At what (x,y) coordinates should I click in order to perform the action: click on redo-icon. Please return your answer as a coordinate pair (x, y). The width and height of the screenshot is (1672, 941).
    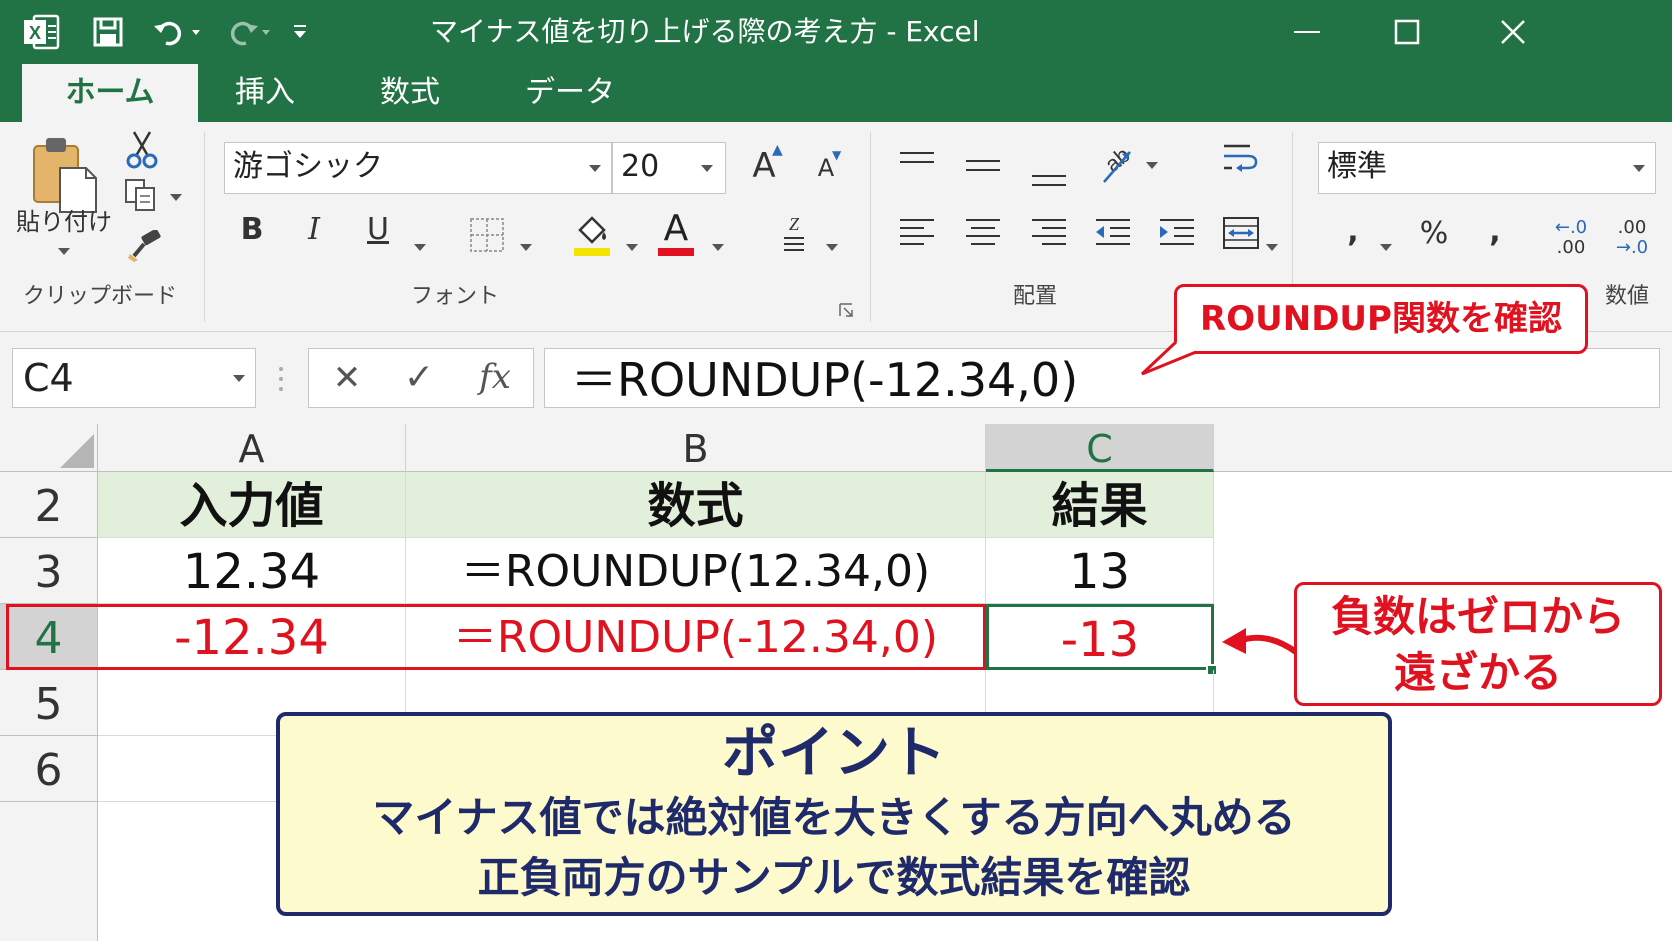
    Looking at the image, I should click on (248, 32).